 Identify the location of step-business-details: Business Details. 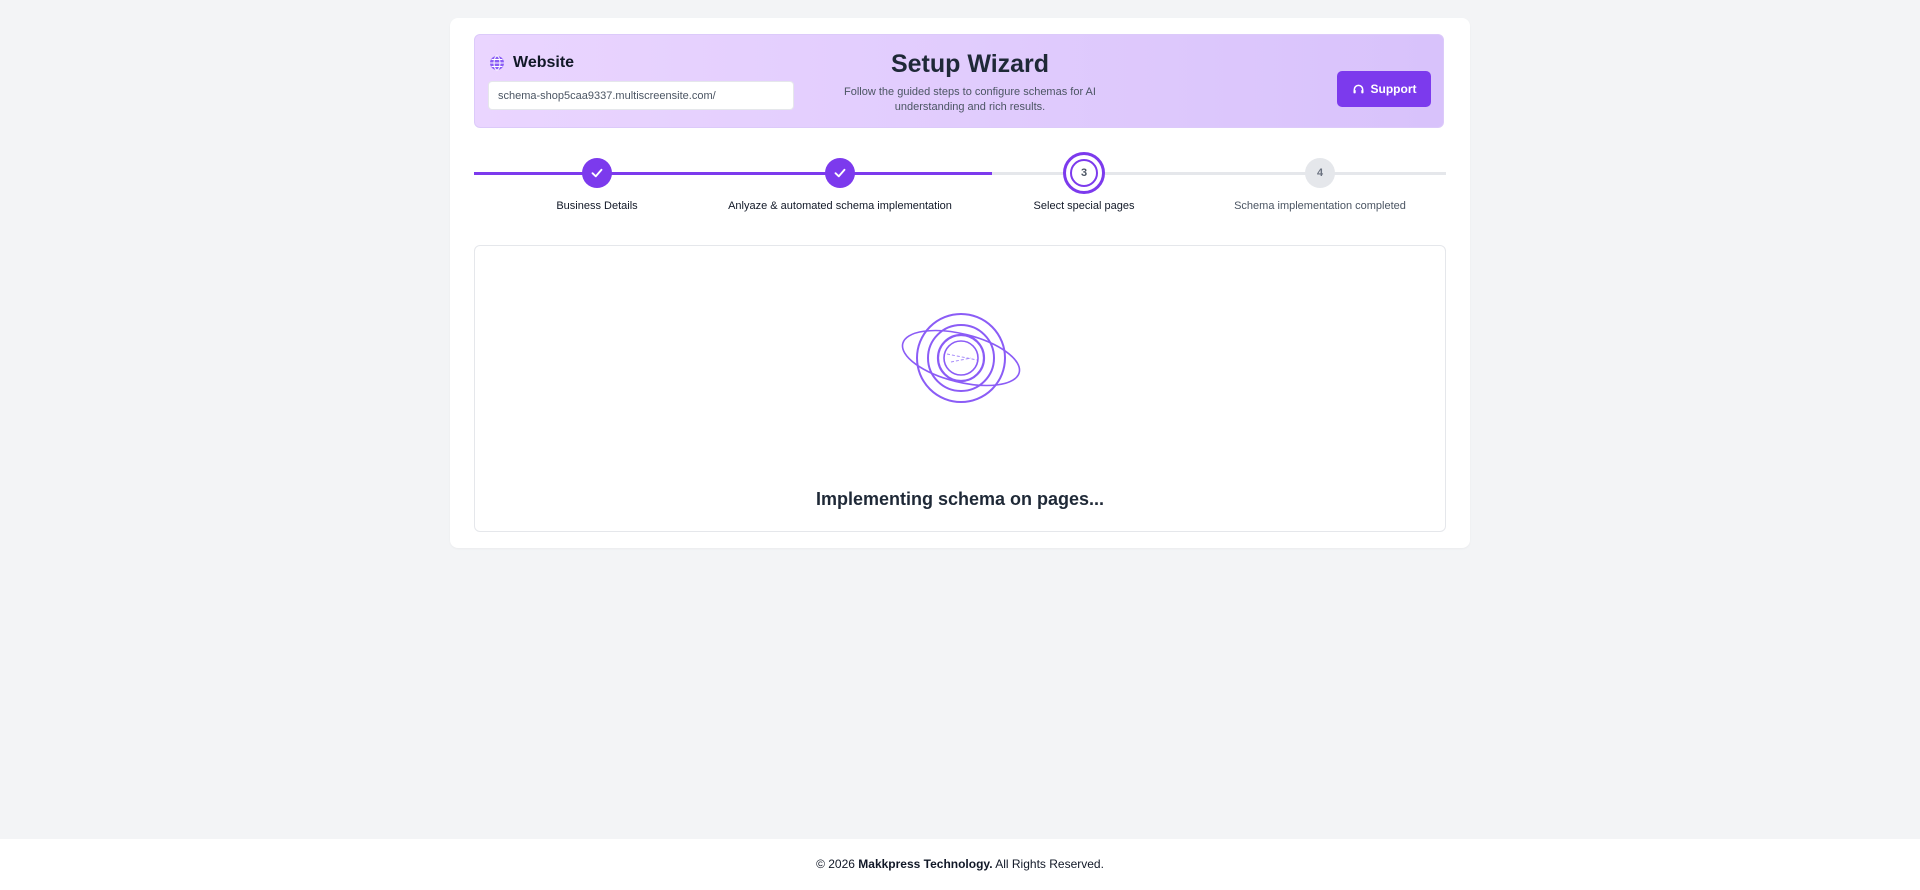
(597, 180).